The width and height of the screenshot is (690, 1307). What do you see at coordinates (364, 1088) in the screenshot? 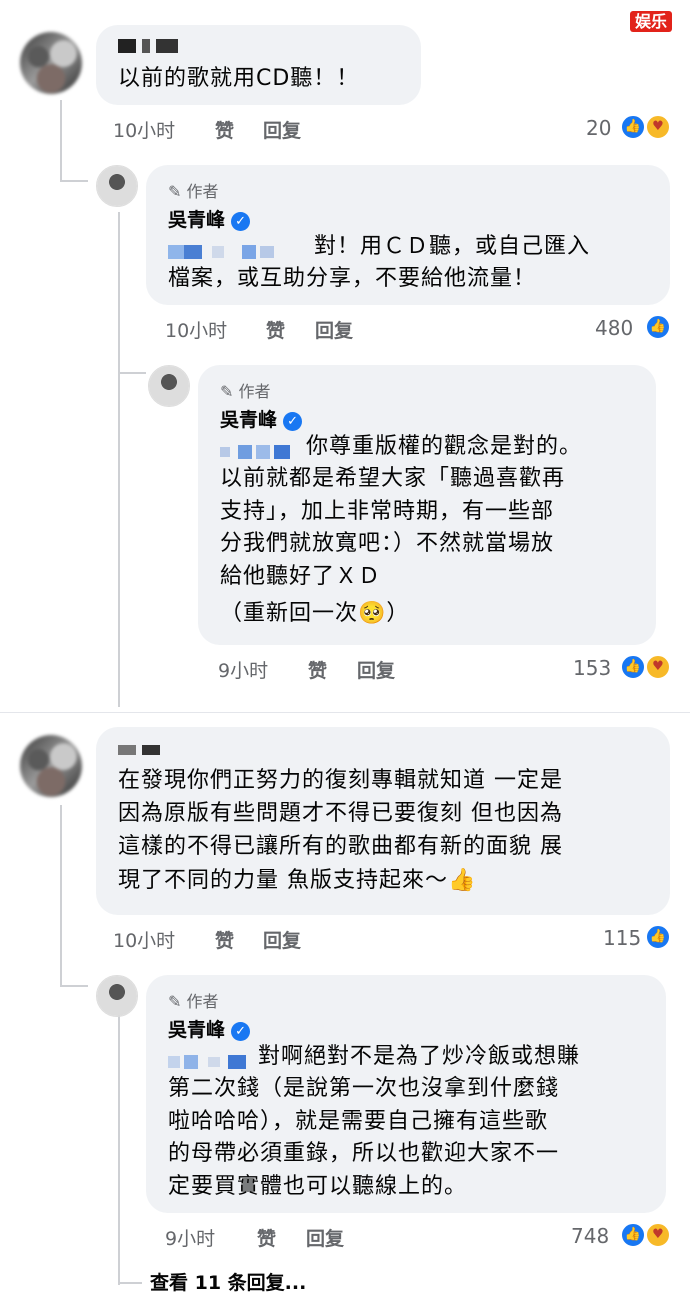
I see `comment-line: 第二次錢（是說第一次也沒拿到什麼錢` at bounding box center [364, 1088].